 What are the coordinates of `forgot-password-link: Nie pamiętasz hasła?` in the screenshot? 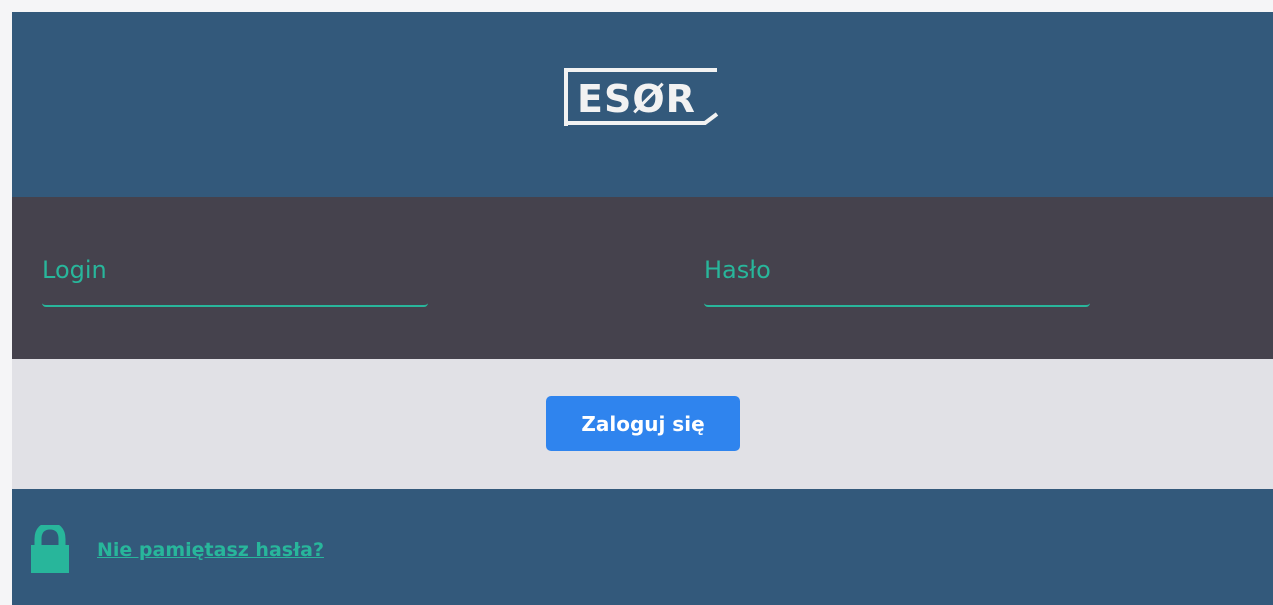 It's located at (210, 550).